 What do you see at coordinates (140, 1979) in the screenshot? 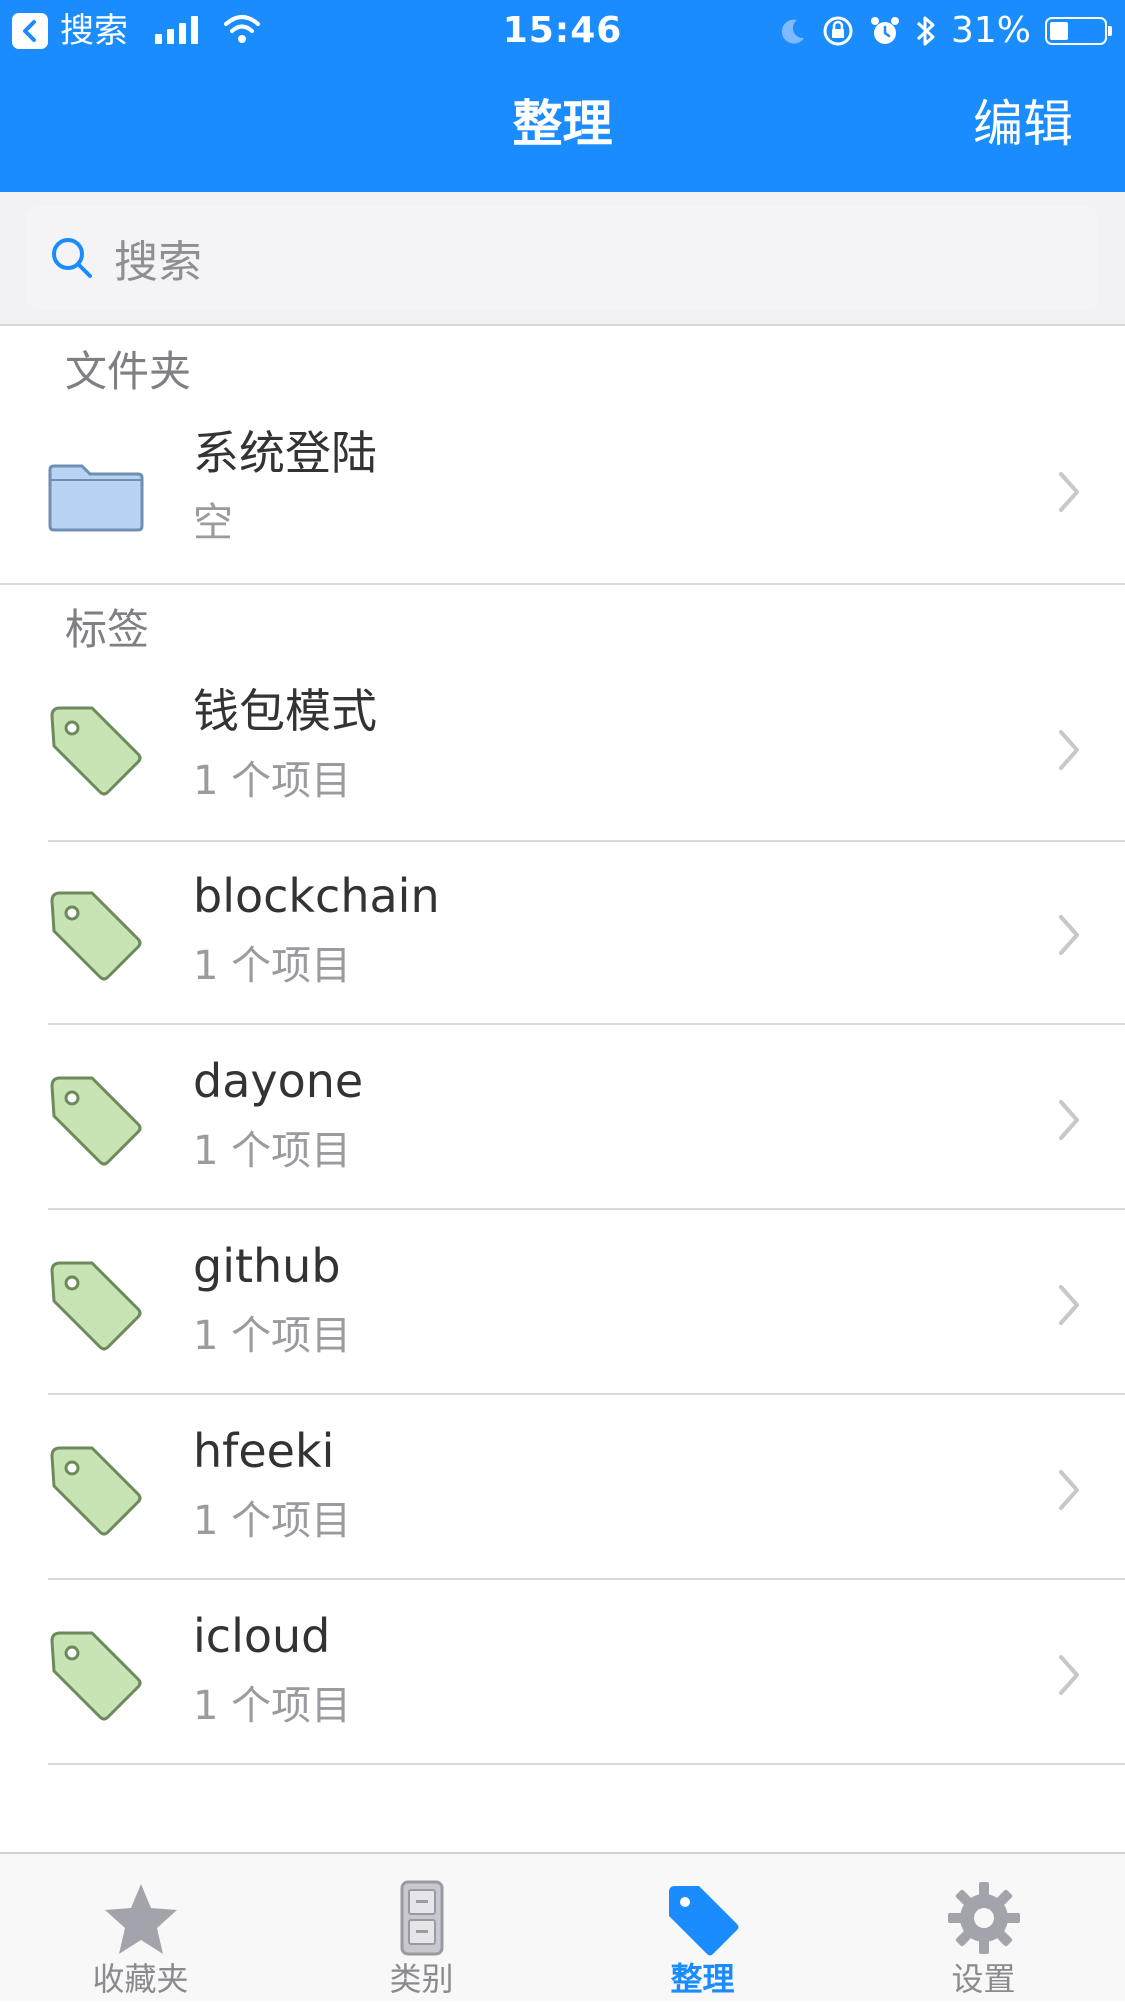
I see `tab-label: 收藏夹` at bounding box center [140, 1979].